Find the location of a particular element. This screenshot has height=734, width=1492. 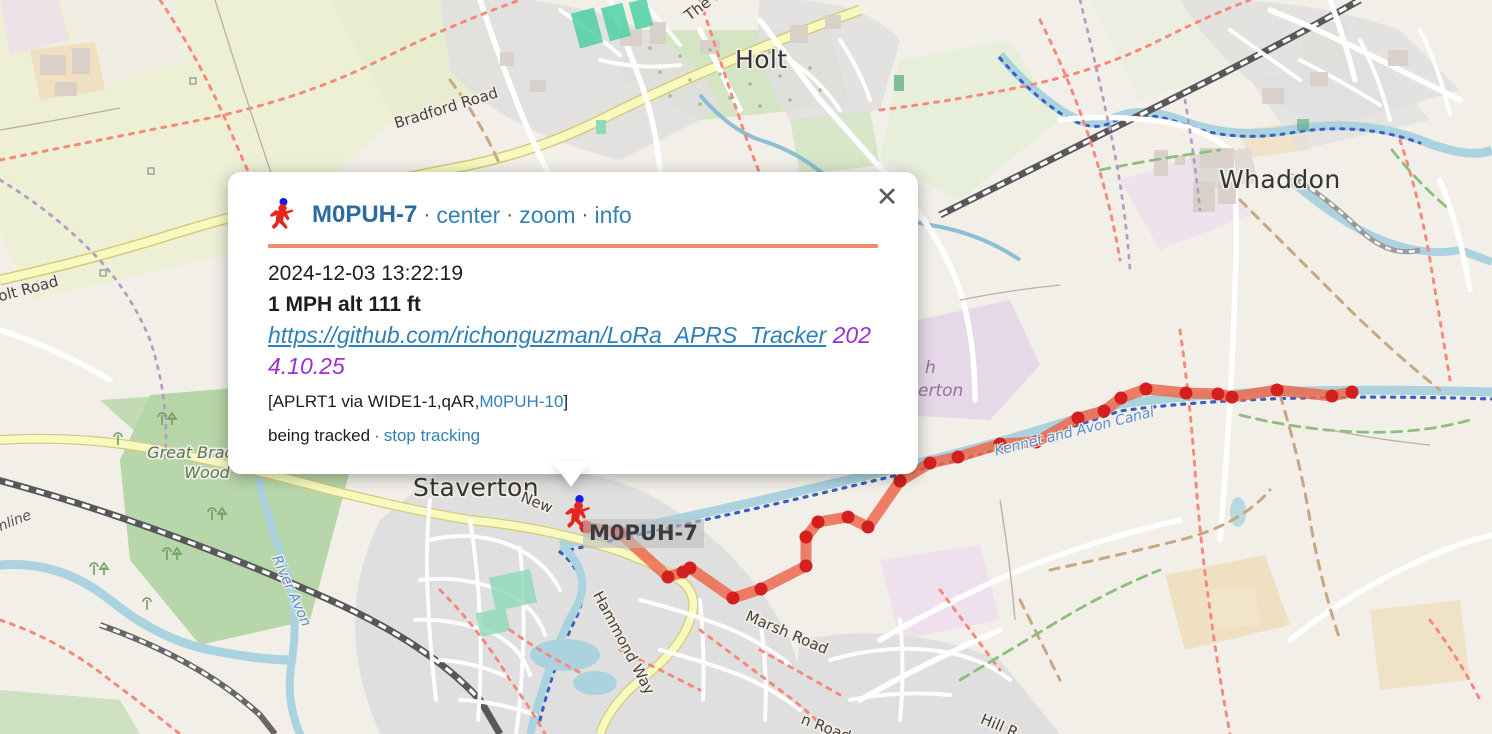

path-suffix: ] is located at coordinates (566, 401).